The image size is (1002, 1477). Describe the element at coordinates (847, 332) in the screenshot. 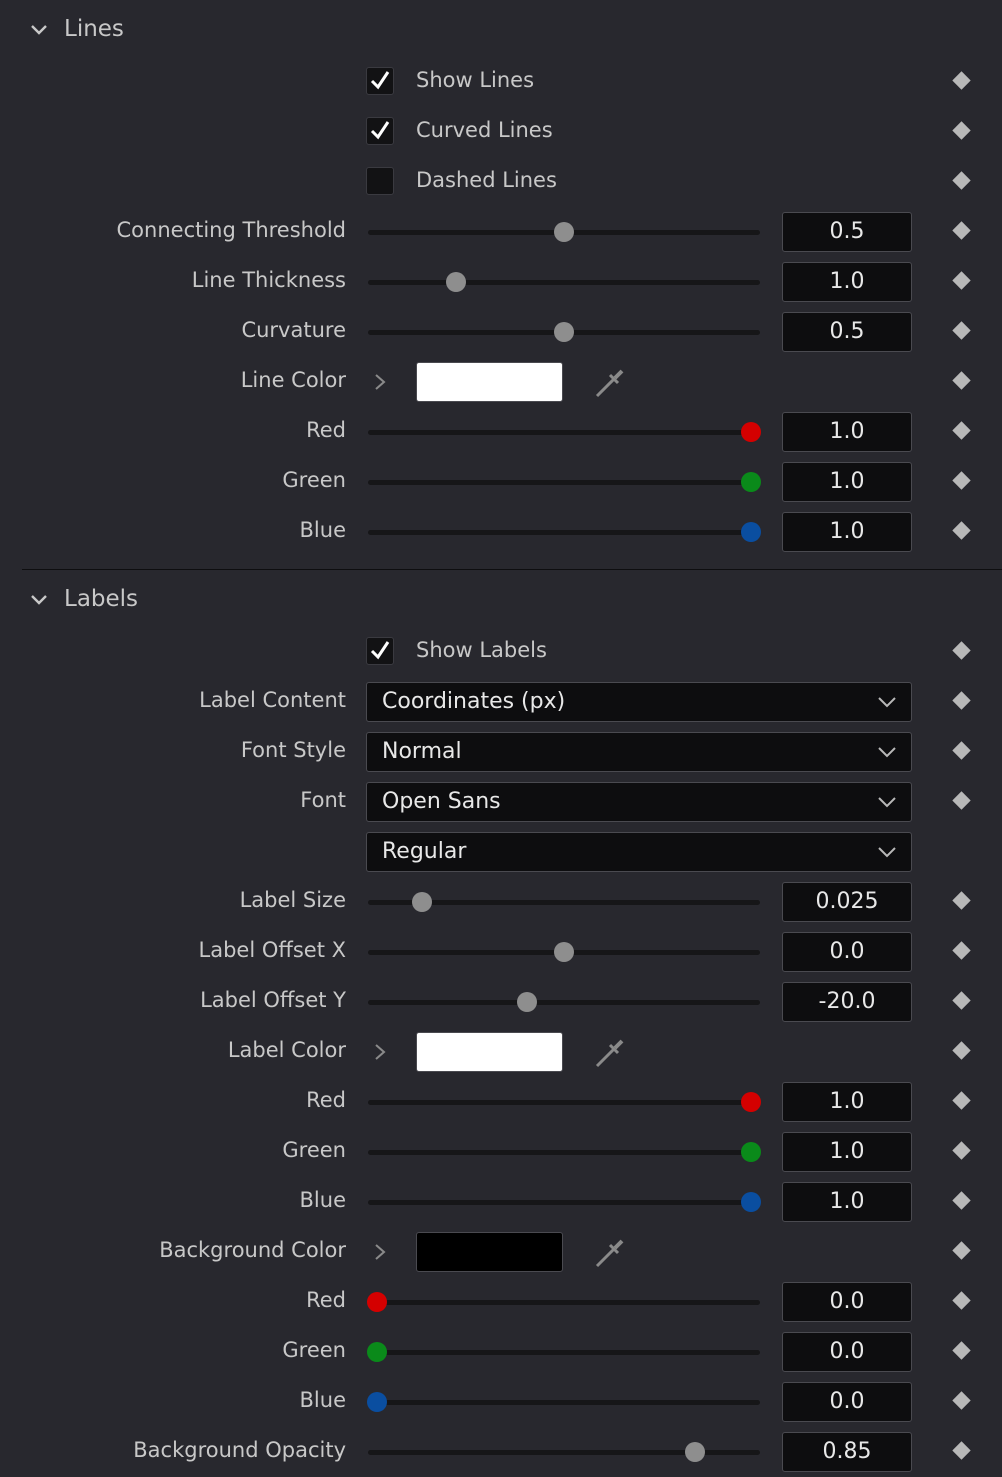

I see `curvature-value: 0.5` at that location.